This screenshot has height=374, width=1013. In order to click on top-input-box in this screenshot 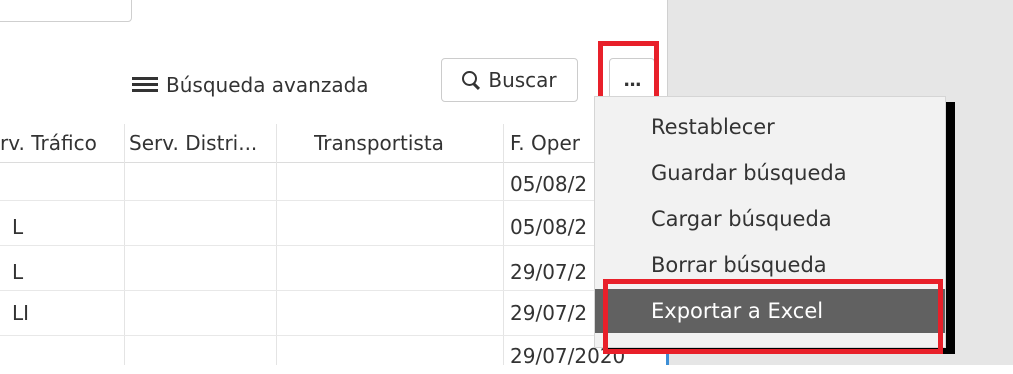, I will do `click(66, 11)`.